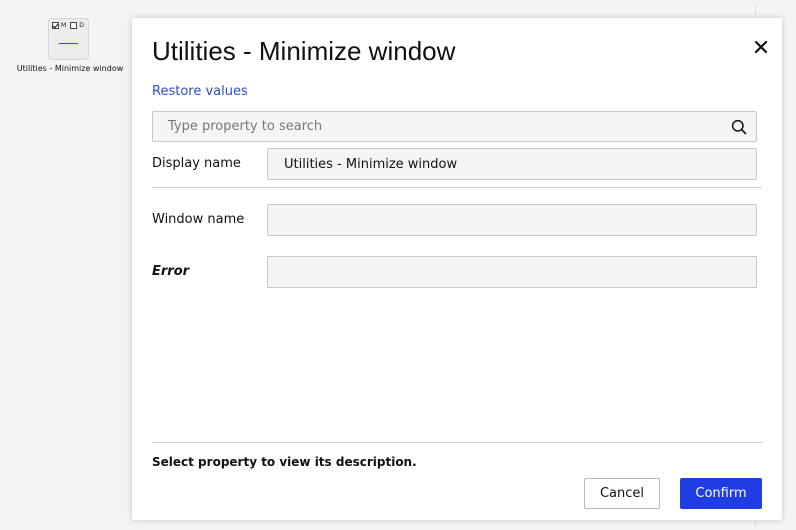 The image size is (796, 530). What do you see at coordinates (68, 43) in the screenshot?
I see `node-underline` at bounding box center [68, 43].